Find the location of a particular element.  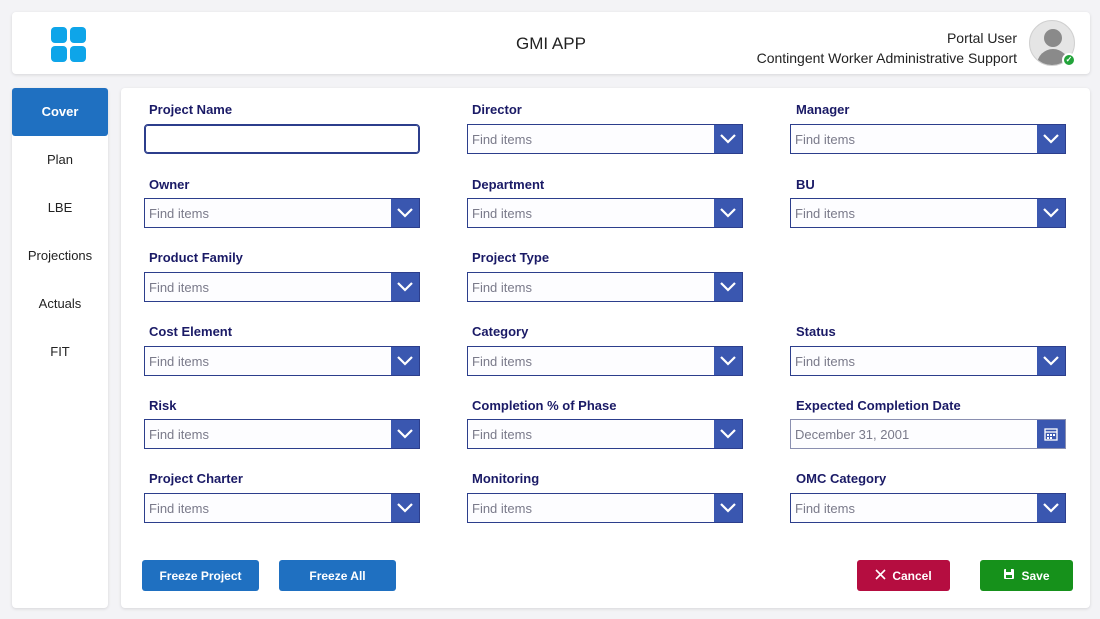

cost-element-placeholder: Find items is located at coordinates (179, 361).